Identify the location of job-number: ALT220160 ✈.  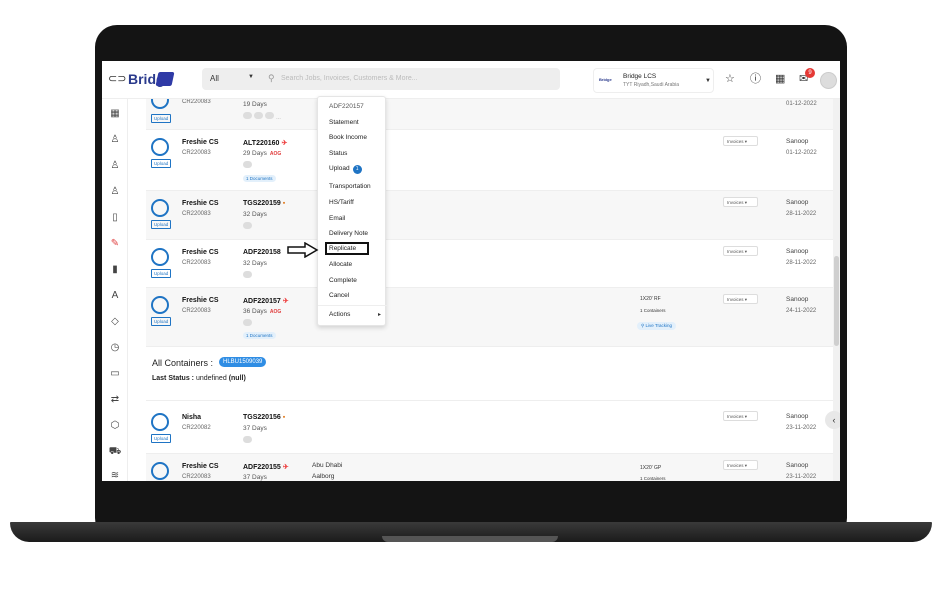
(265, 143).